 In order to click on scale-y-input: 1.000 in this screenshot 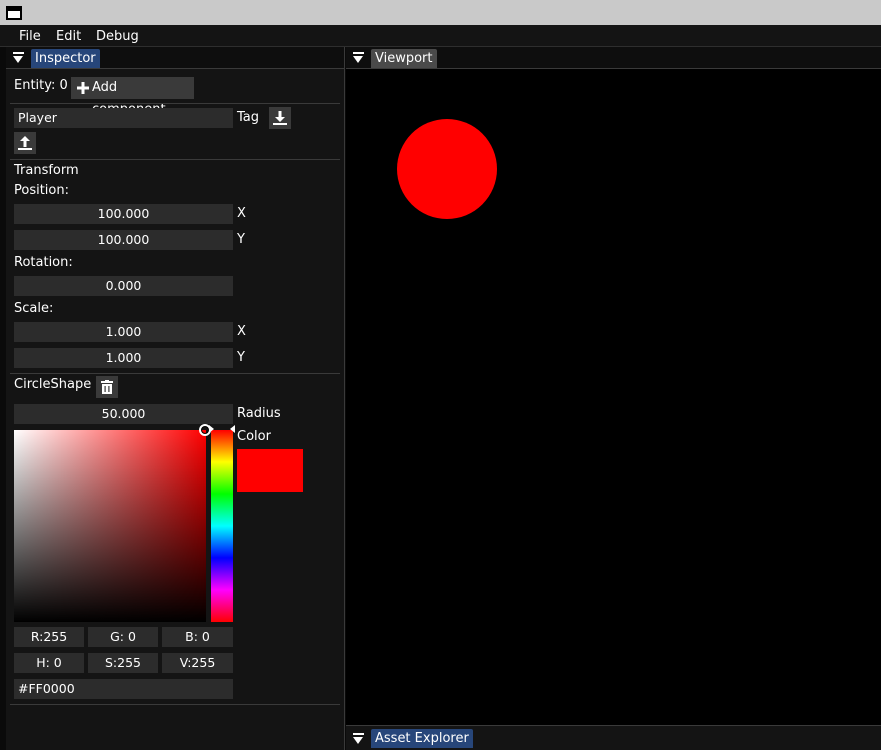, I will do `click(123, 358)`.